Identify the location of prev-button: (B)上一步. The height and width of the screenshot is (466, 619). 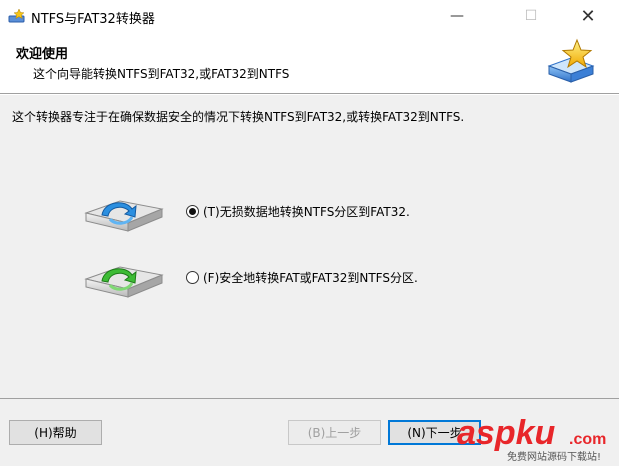
(334, 432).